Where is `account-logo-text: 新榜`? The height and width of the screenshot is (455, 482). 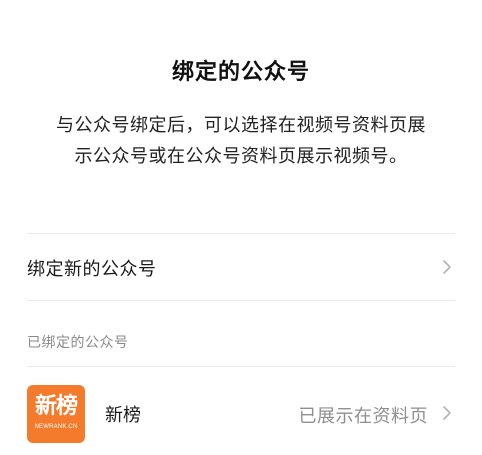 account-logo-text: 新榜 is located at coordinates (56, 406).